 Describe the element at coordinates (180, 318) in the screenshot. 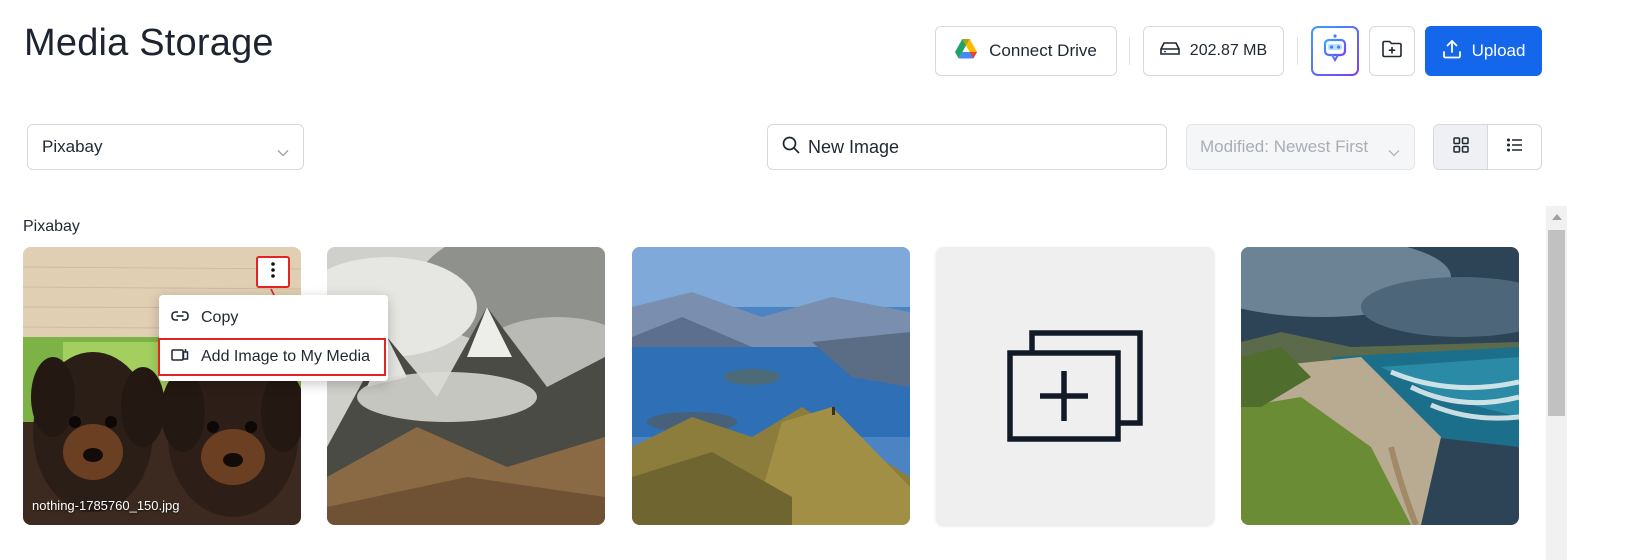

I see `link-icon` at that location.